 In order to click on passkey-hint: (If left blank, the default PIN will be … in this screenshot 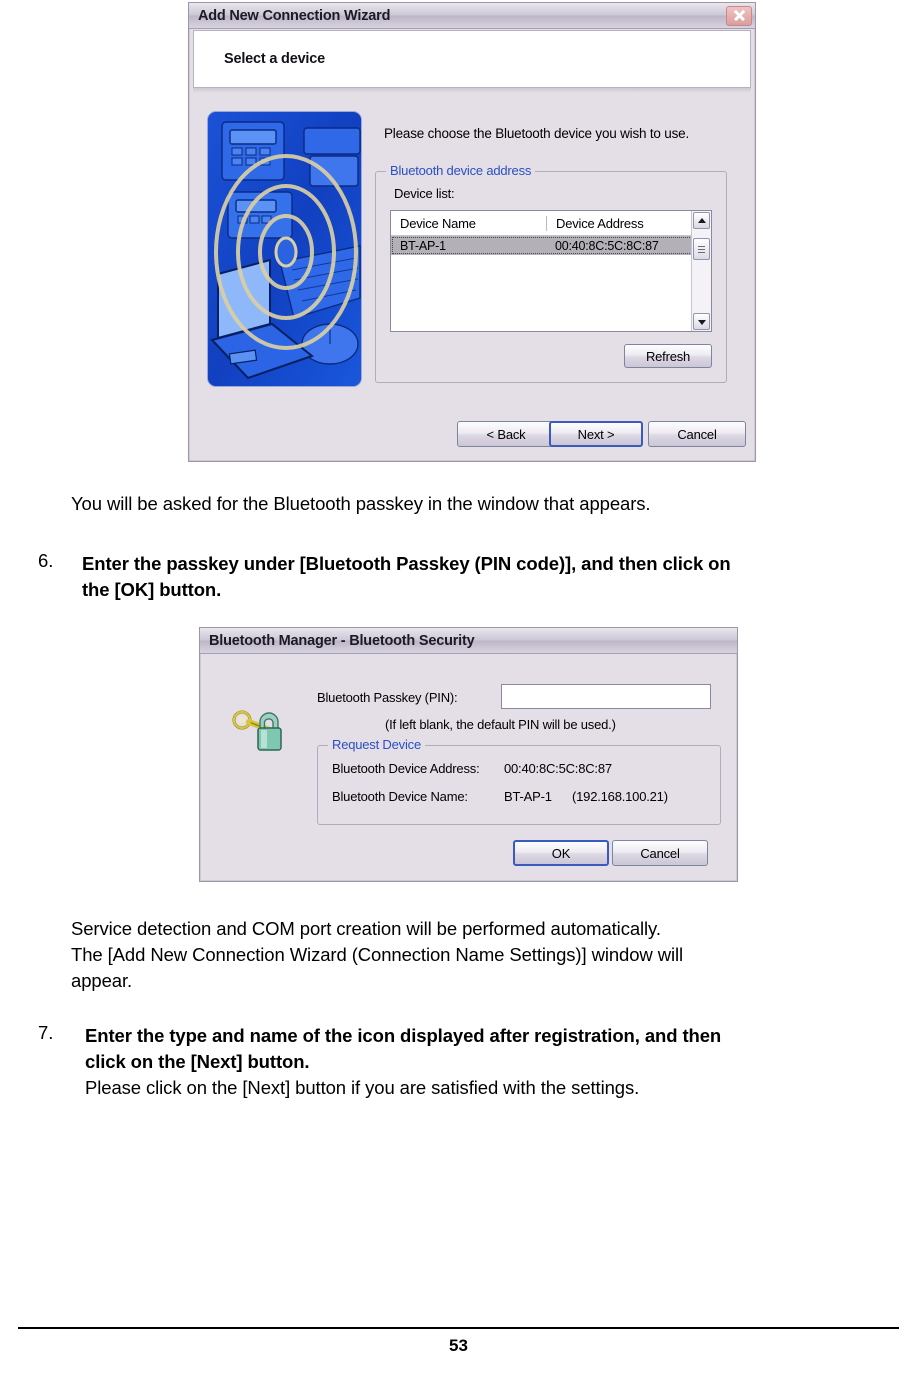, I will do `click(500, 724)`.